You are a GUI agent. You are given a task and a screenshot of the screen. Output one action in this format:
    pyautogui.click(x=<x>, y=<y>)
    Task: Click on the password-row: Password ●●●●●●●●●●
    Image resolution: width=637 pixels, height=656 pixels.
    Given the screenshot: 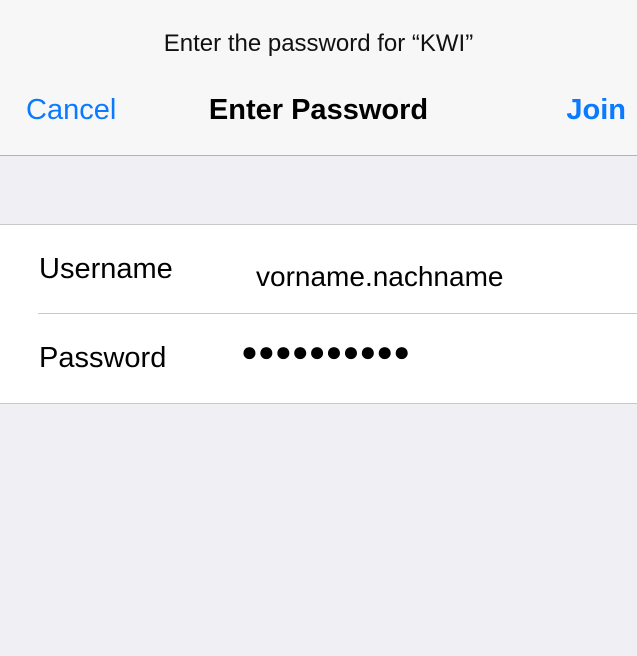 What is the action you would take?
    pyautogui.click(x=318, y=358)
    